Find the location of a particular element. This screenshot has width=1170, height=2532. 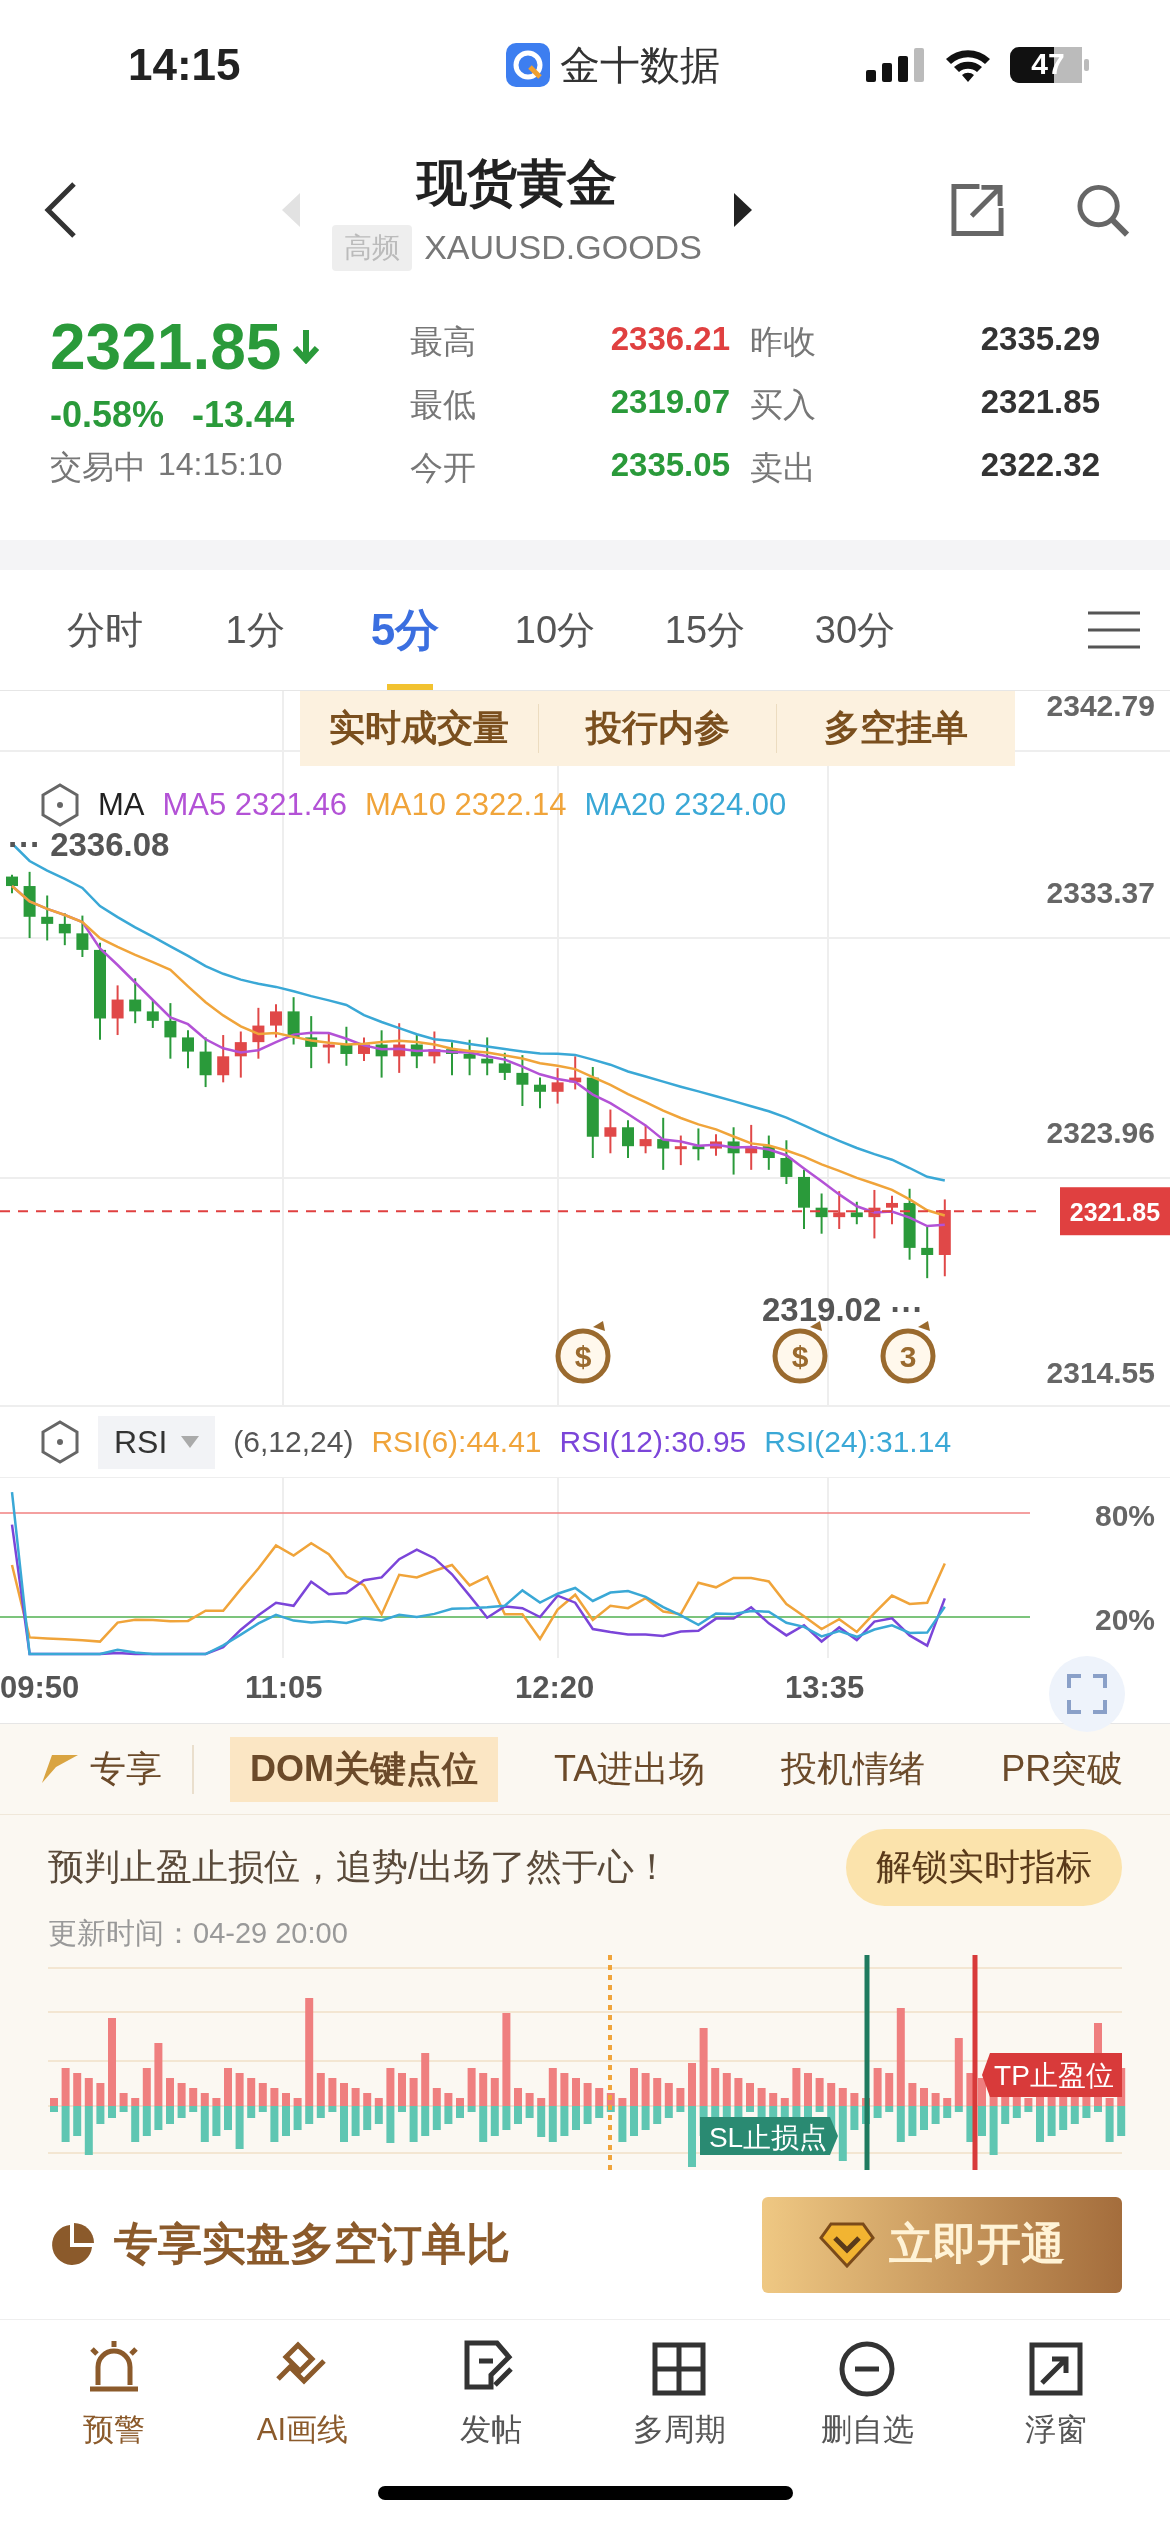

time-label: 09:50 is located at coordinates (40, 1688).